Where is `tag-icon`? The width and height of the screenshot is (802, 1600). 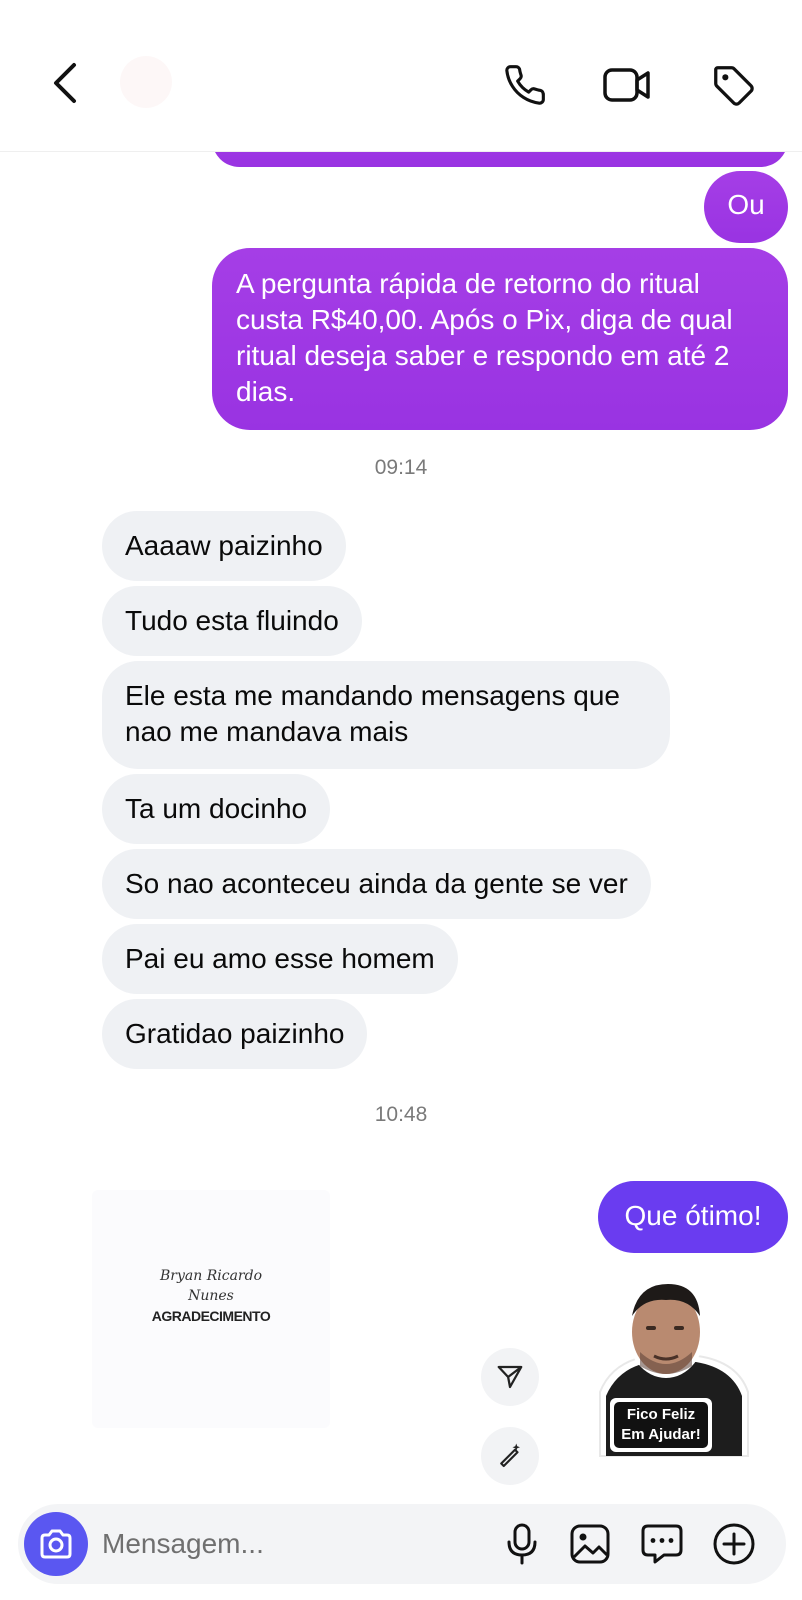
tag-icon is located at coordinates (734, 86).